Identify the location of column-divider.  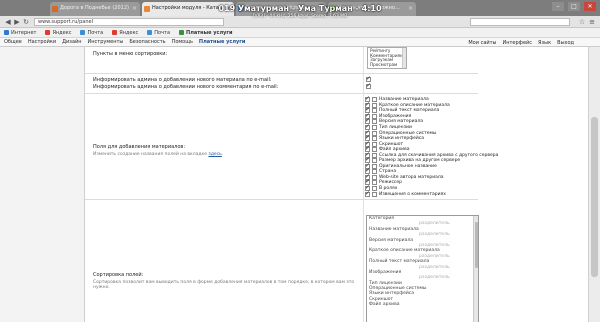
(363, 184).